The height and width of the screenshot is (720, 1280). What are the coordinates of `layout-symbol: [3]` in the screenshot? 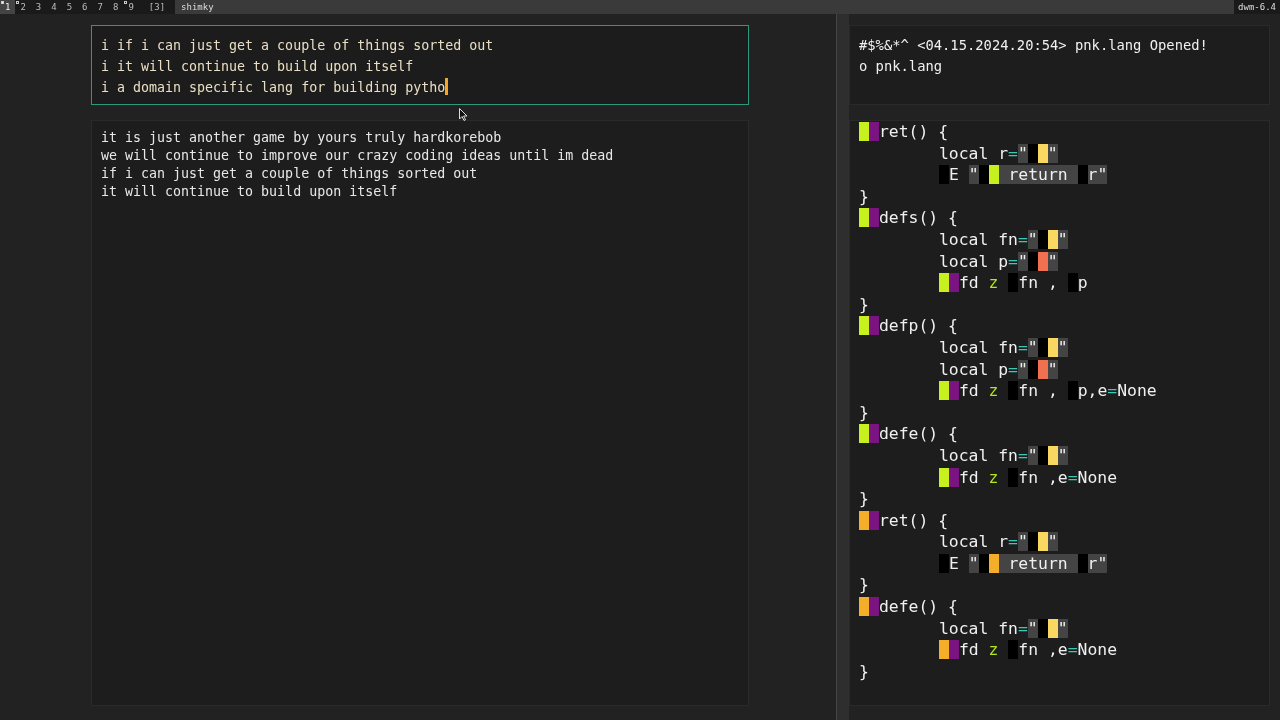 It's located at (157, 7).